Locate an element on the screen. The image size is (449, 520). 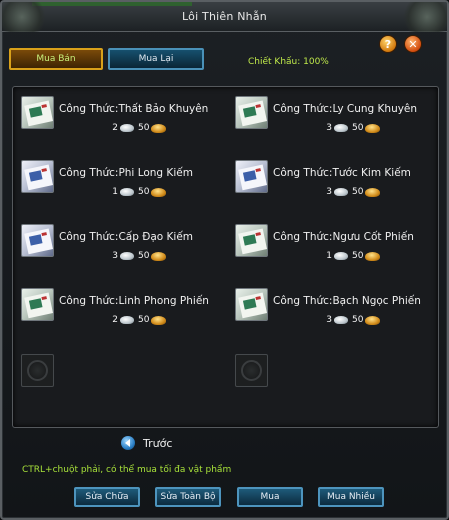
tab-buyback: Mua Lại is located at coordinates (156, 59).